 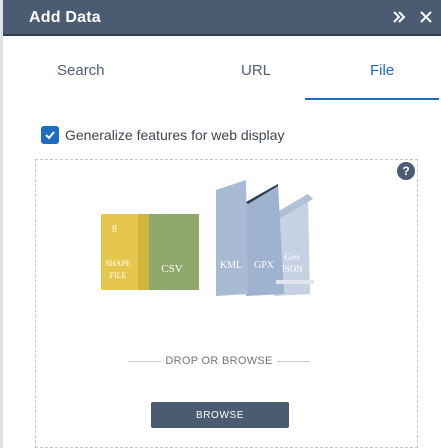 I want to click on double-chevron-right-icon, so click(x=399, y=17).